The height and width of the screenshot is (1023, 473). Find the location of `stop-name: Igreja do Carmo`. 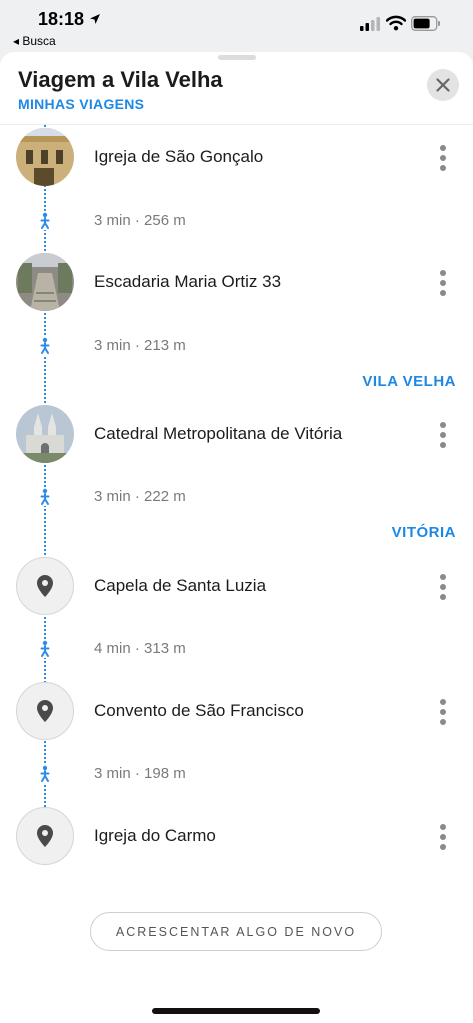

stop-name: Igreja do Carmo is located at coordinates (155, 835).